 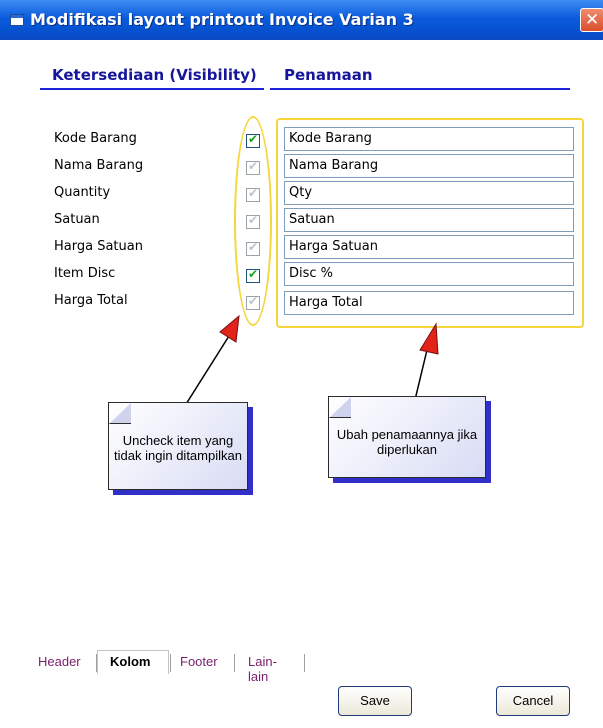 I want to click on rename-callout-text: Ubah penamaannya jika diperlukan, so click(x=407, y=442).